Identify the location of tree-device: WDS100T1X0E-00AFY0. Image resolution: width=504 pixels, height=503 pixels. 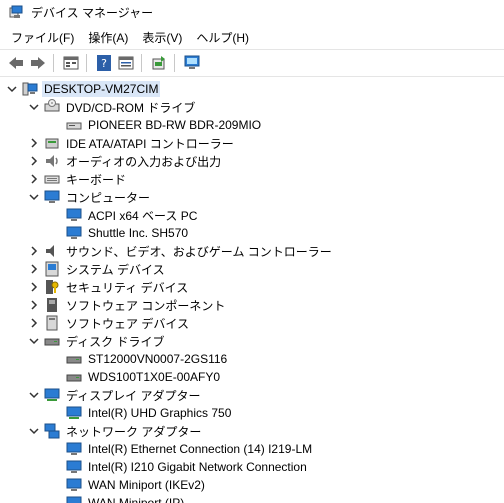
(142, 377).